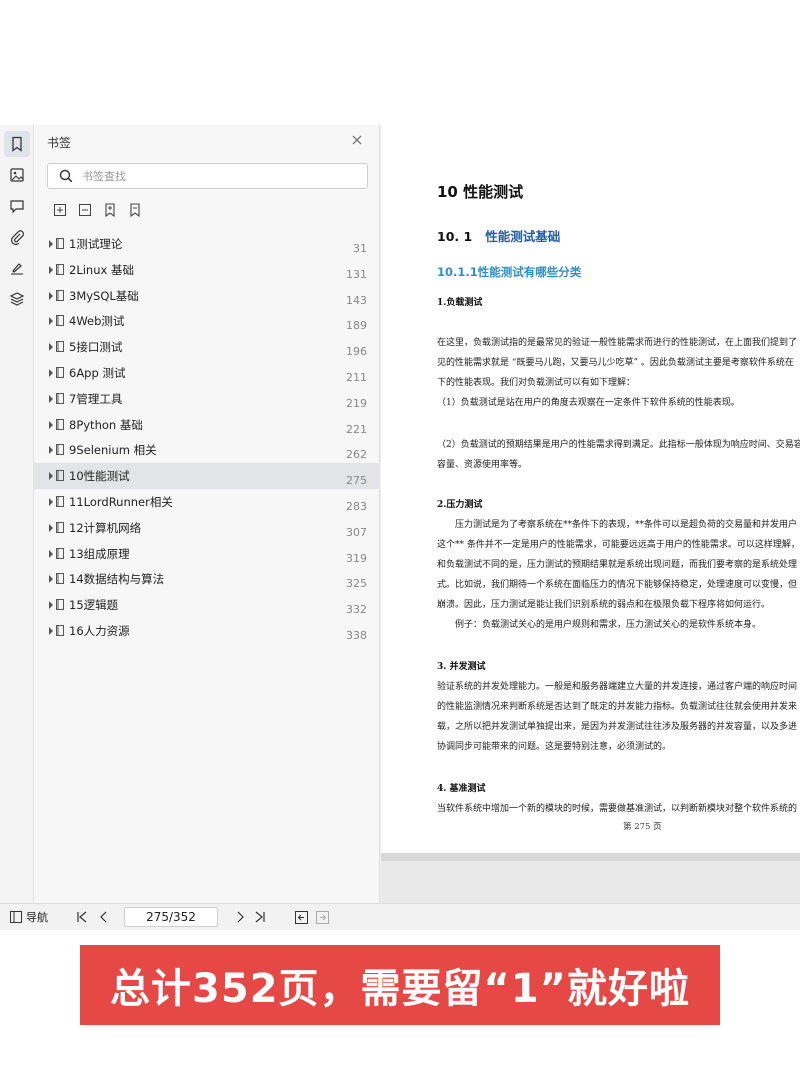 This screenshot has height=1068, width=800. I want to click on paragraph-line: 例子：负载测试关心的是用户规则和需求，压力测试关心的是软件系统本身。, so click(608, 623).